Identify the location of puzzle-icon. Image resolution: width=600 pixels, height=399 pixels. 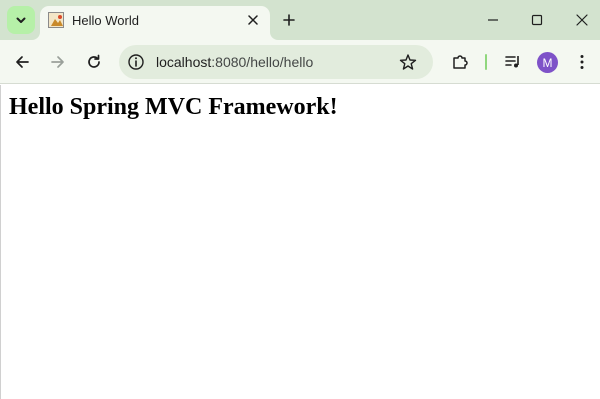
(460, 62).